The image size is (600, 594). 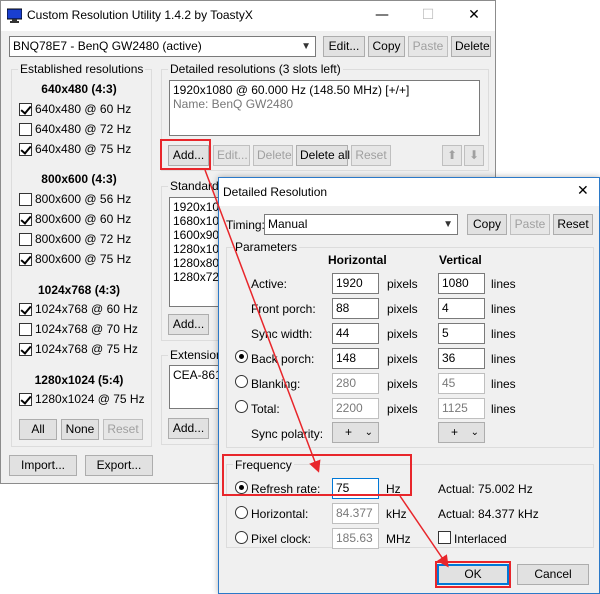 I want to click on h-active-input: 1920, so click(x=355, y=283).